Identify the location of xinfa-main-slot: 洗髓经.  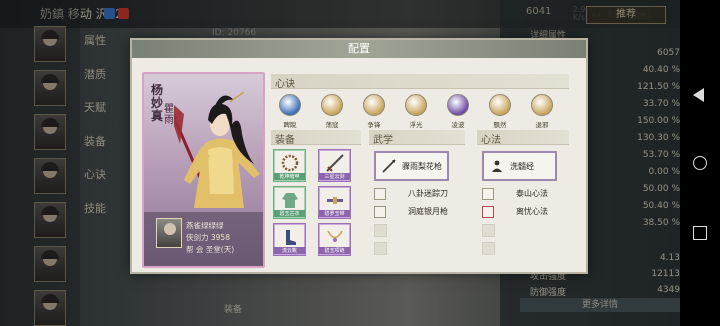
(519, 166).